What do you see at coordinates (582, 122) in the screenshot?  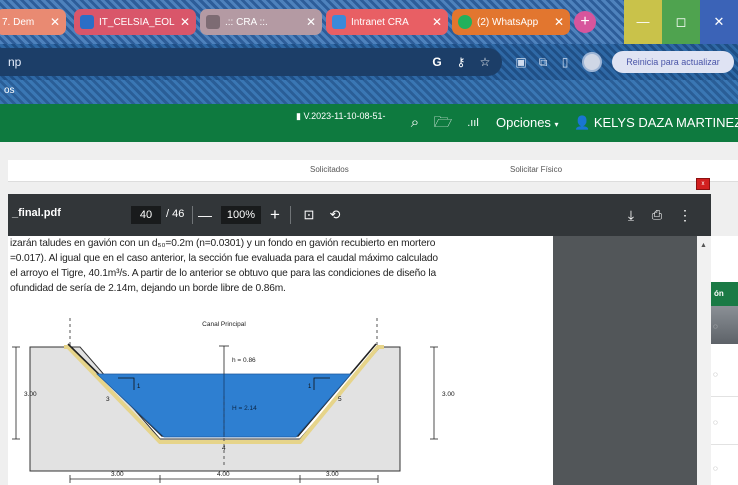 I see `user-icon: 👤` at bounding box center [582, 122].